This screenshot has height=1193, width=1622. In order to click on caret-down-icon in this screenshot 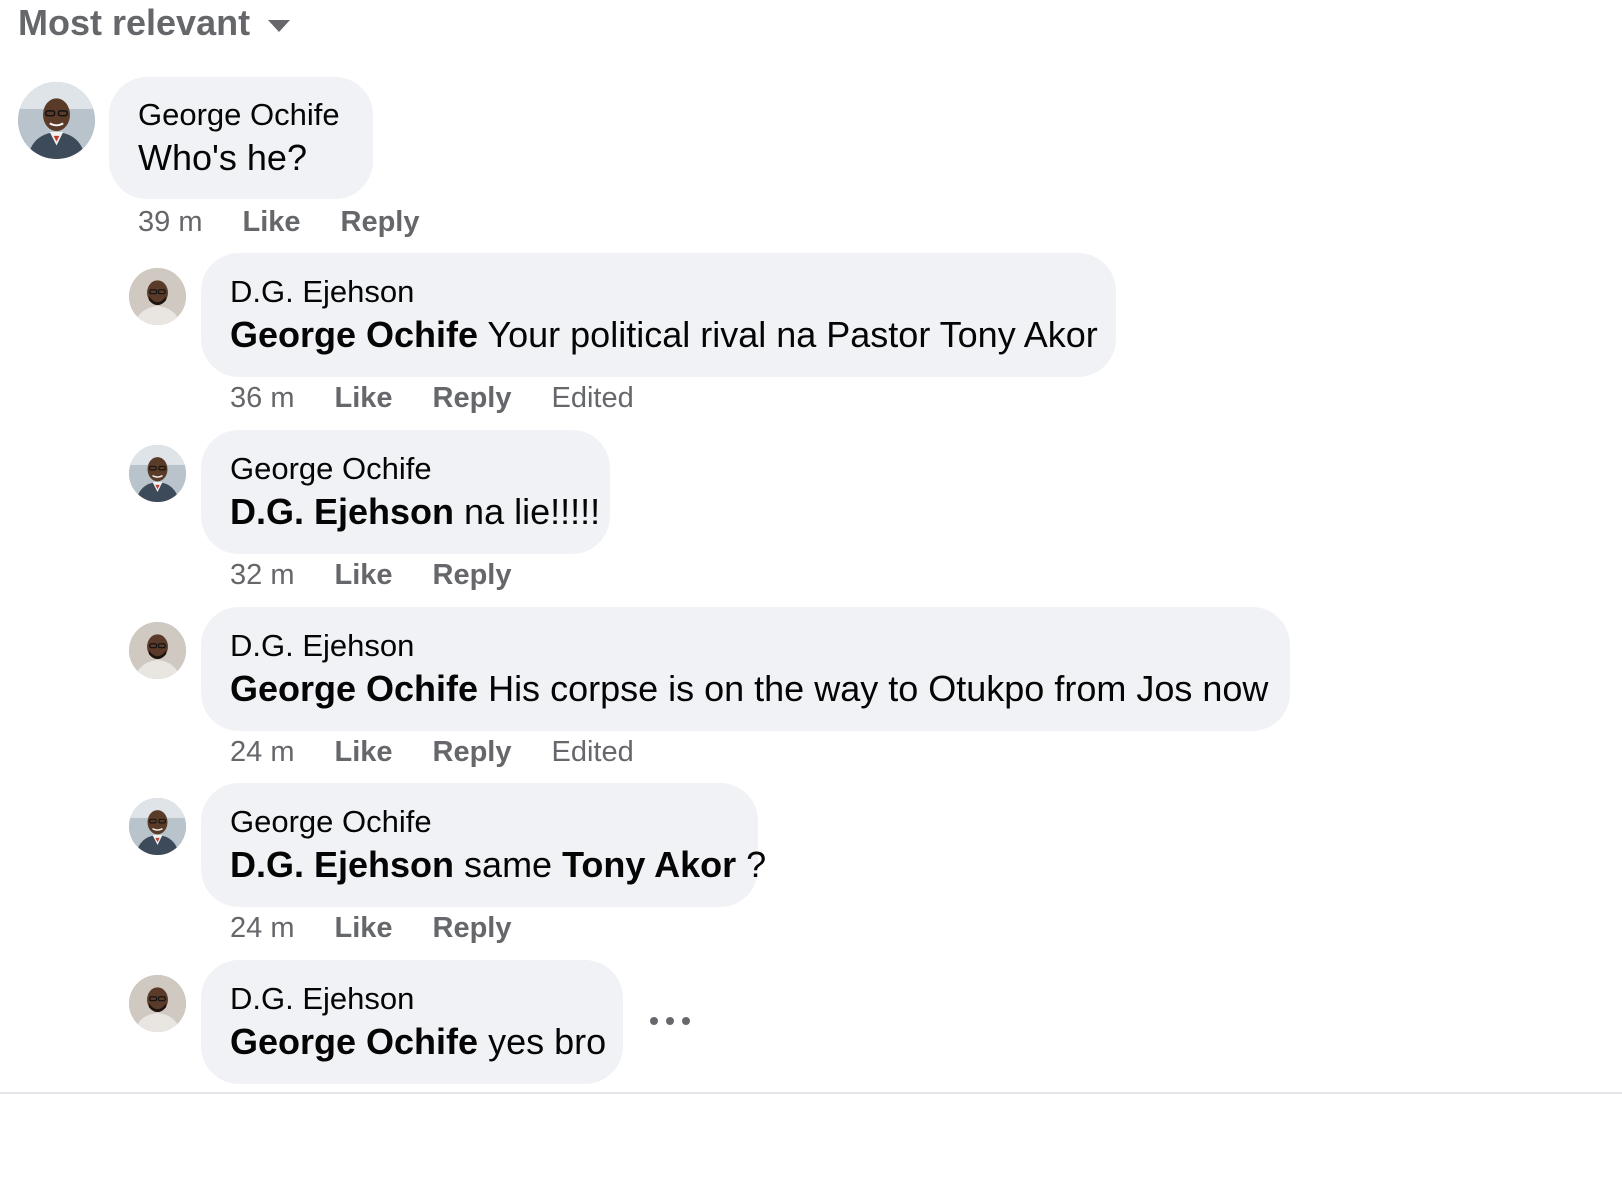, I will do `click(279, 26)`.